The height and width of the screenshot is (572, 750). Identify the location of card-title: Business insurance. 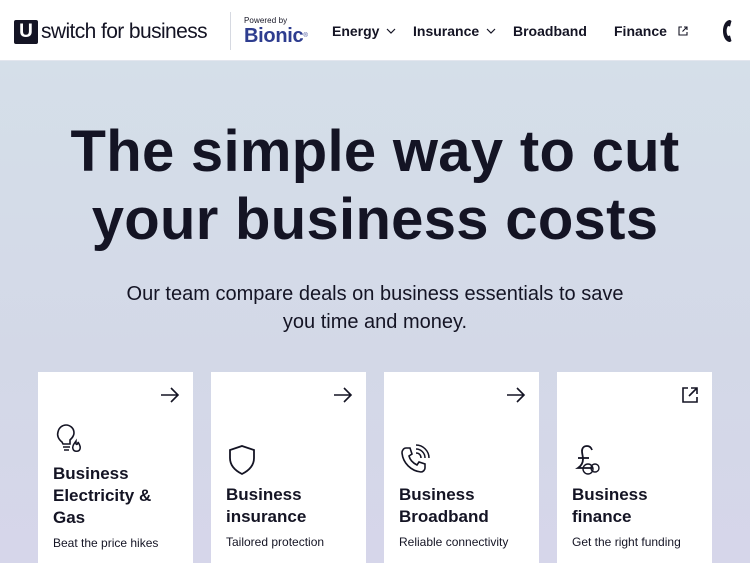
(291, 506).